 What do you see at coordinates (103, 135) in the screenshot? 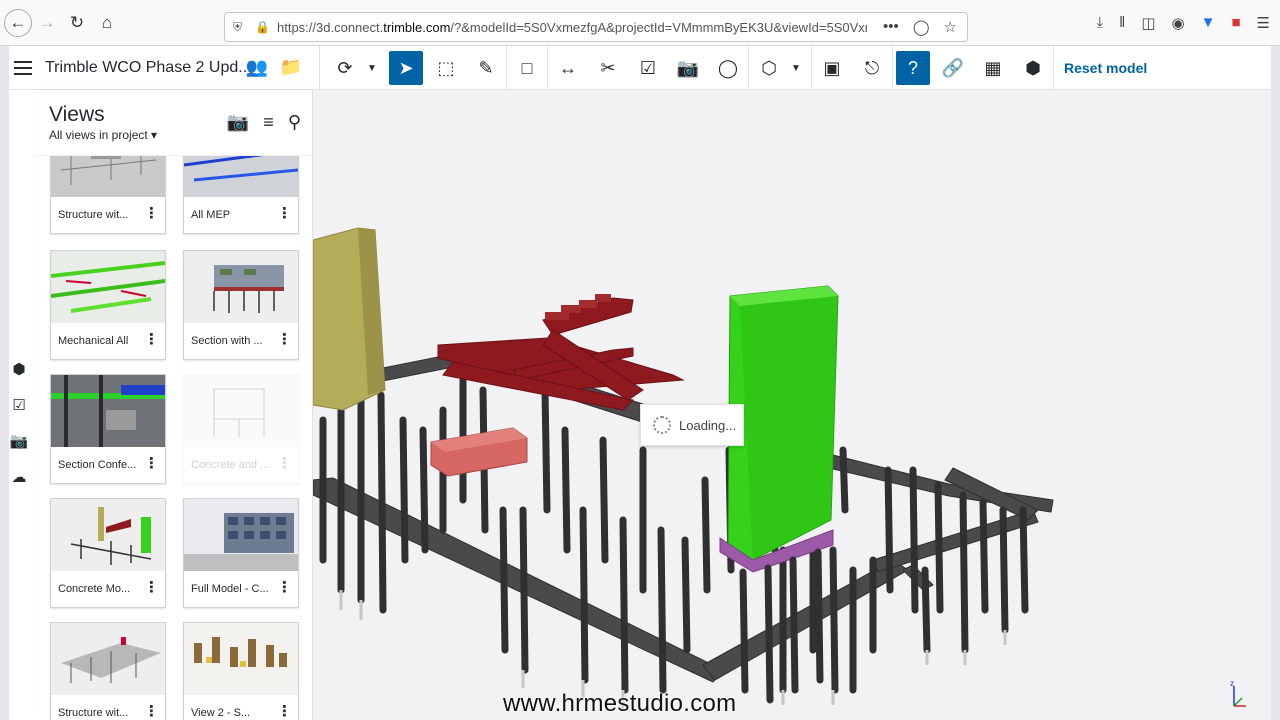
I see `views-filter-dropdown: All views in project ▾` at bounding box center [103, 135].